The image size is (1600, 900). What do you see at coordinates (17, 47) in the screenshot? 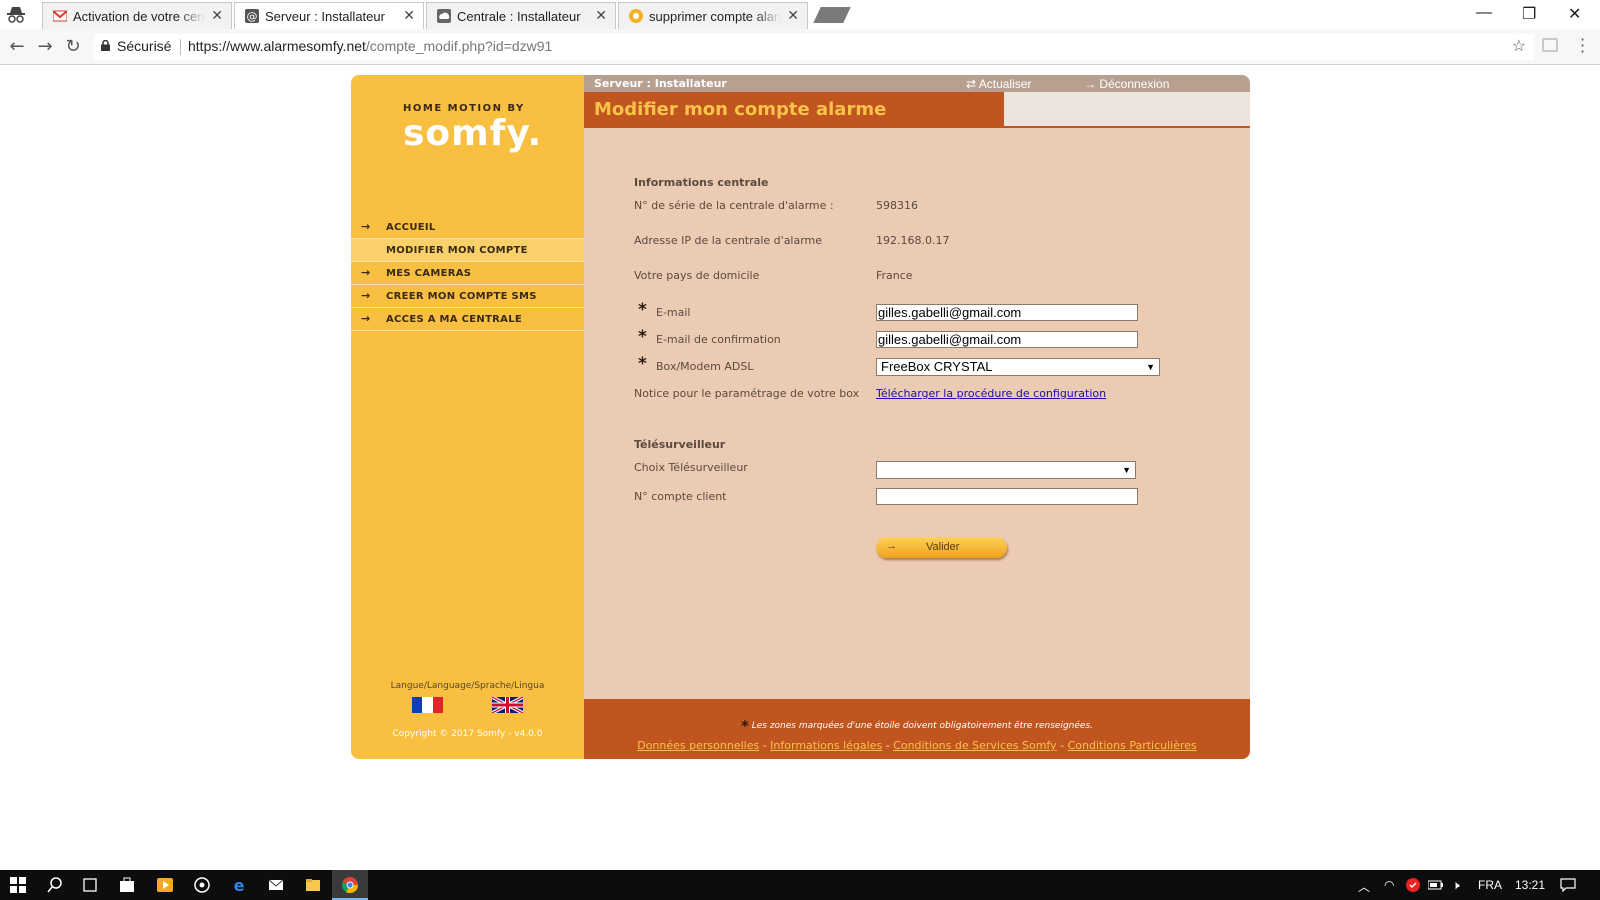
I see `back-icon: ←` at bounding box center [17, 47].